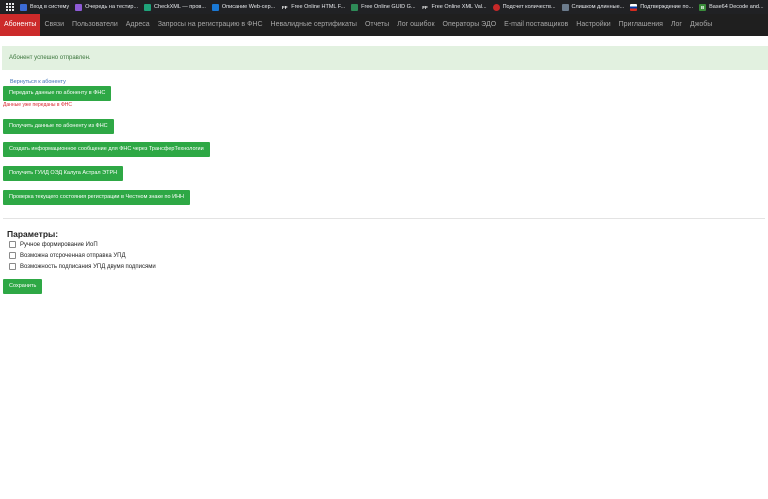 This screenshot has width=768, height=499. What do you see at coordinates (23, 7) in the screenshot?
I see `document-icon` at bounding box center [23, 7].